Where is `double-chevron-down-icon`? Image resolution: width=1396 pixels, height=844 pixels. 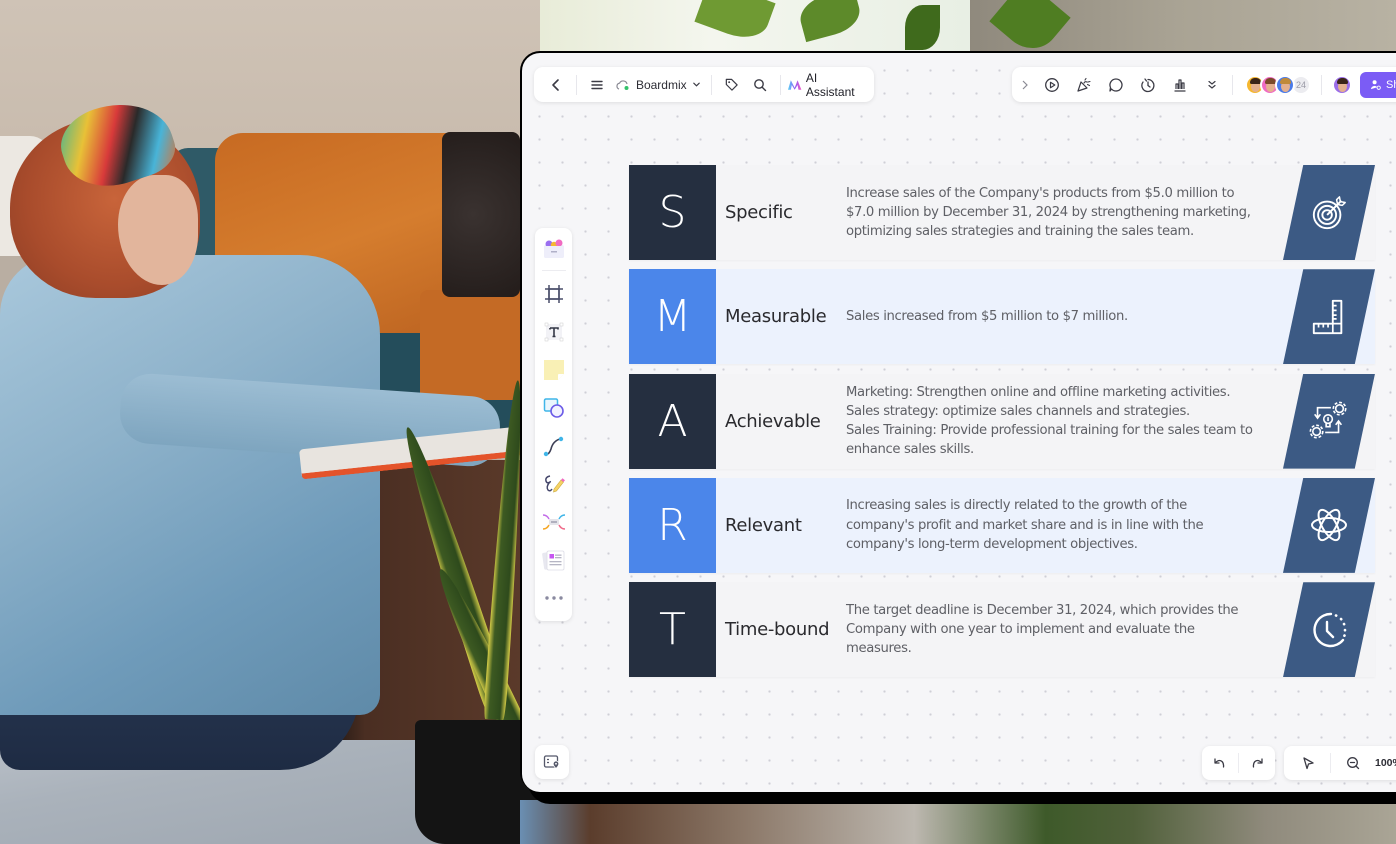
double-chevron-down-icon is located at coordinates (1212, 84).